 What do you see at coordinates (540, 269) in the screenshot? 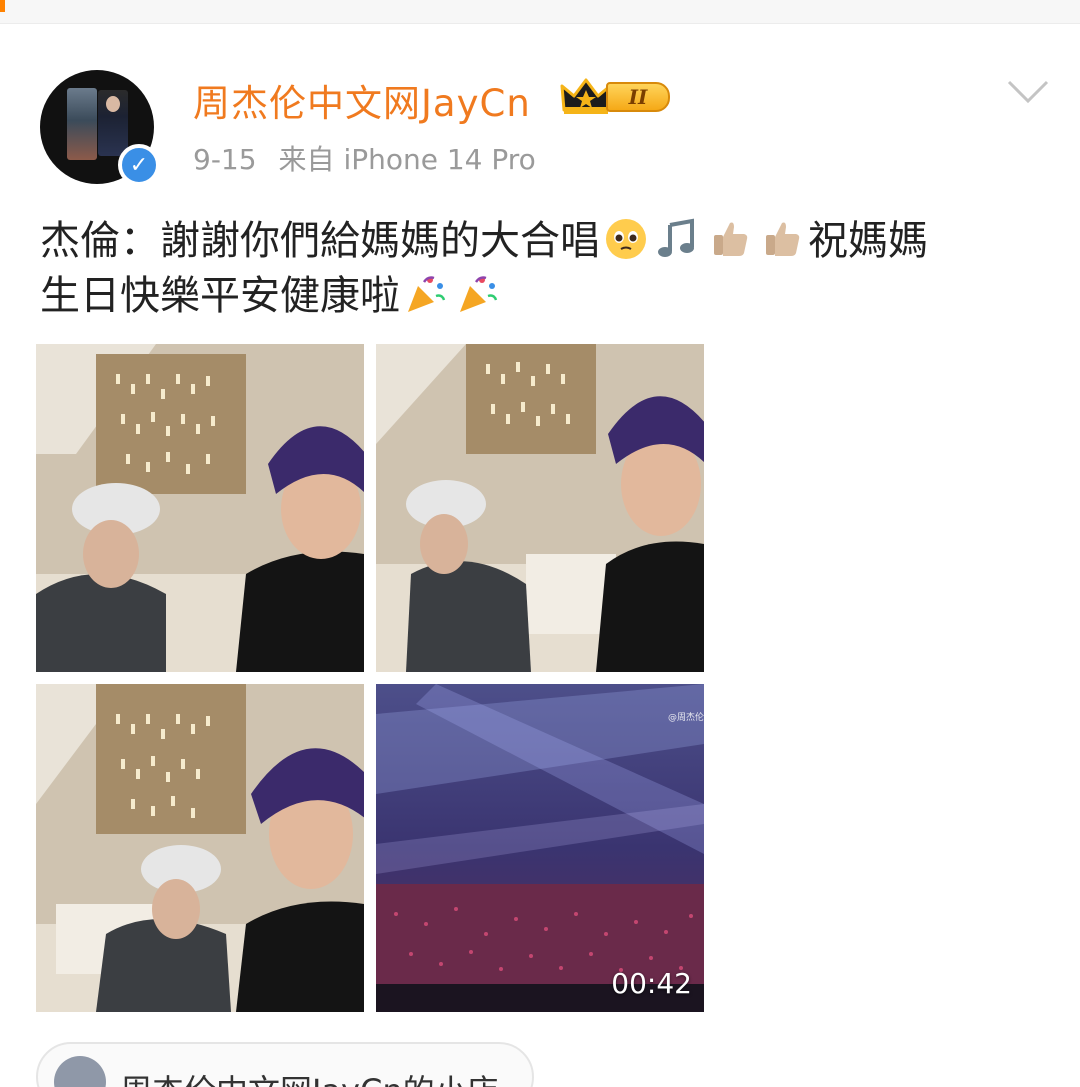
I see `post-text: 杰倫：謝謝你們給媽媽的大合唱 祝媽媽 生日快樂平安健康啦` at bounding box center [540, 269].